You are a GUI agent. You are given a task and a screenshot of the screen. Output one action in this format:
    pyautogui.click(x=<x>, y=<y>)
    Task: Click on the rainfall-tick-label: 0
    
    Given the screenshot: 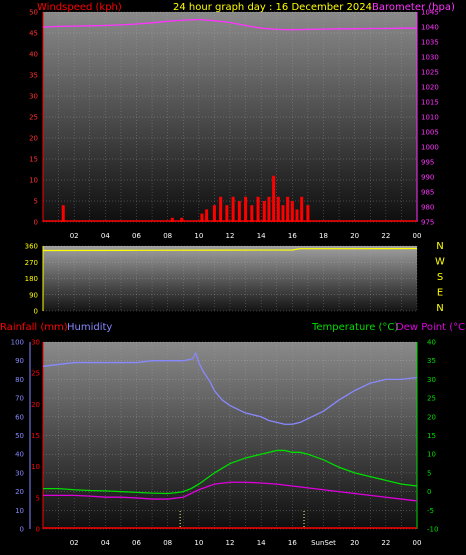 What is the action you would take?
    pyautogui.click(x=38, y=530)
    